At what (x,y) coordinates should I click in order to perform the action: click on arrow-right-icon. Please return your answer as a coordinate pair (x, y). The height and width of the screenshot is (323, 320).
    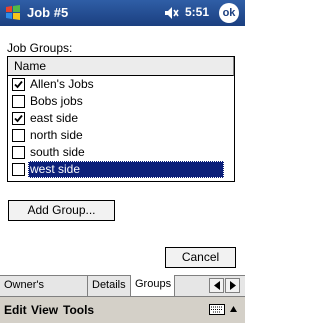
    Looking at the image, I should click on (233, 285).